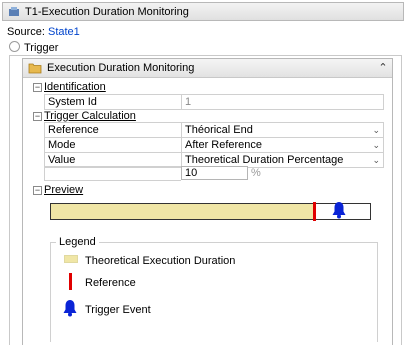 The image size is (411, 345). Describe the element at coordinates (219, 130) in the screenshot. I see `reference-value: Théorical End` at that location.